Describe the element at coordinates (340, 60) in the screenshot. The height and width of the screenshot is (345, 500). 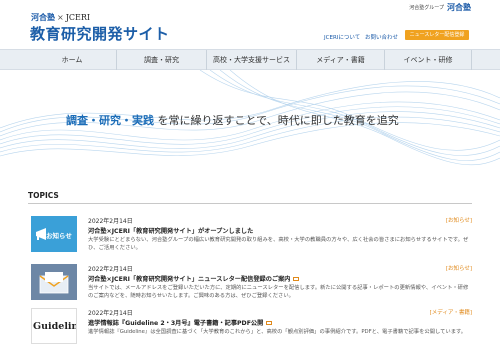
I see `nav-item-media-books: メディア・書籍` at that location.